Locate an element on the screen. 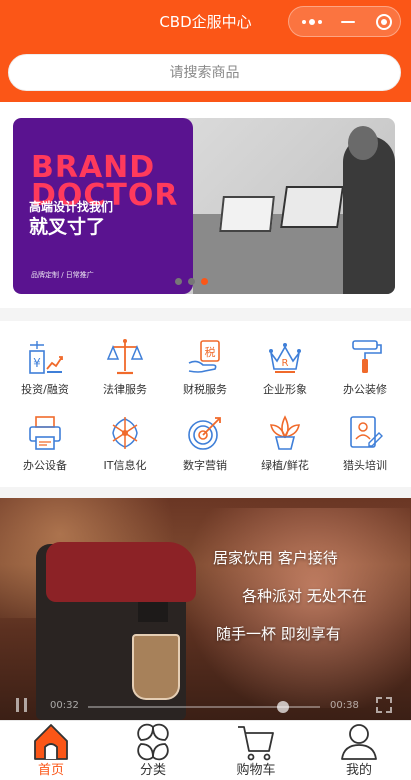  video-caption: 居家饮用 客户接待 is located at coordinates (275, 558).